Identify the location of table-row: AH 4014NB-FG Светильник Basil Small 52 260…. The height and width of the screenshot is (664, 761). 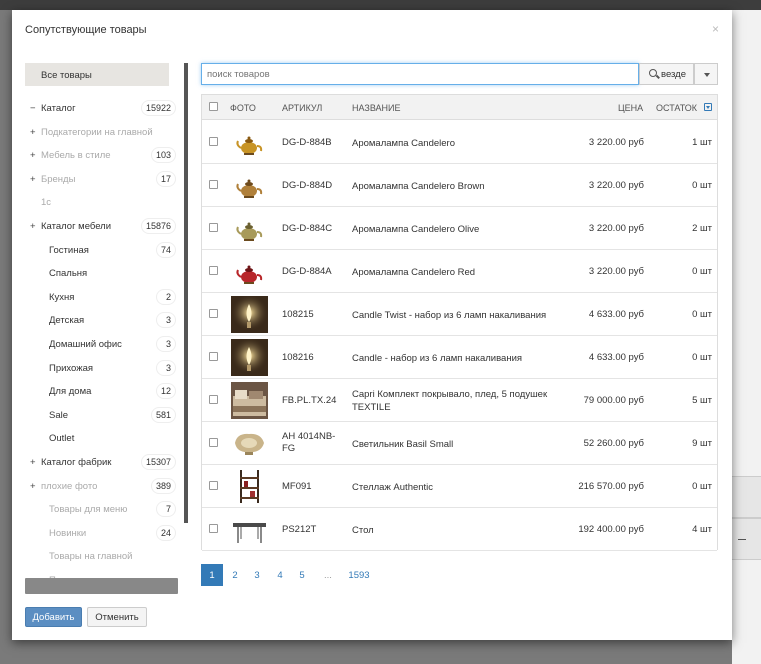
(459, 443).